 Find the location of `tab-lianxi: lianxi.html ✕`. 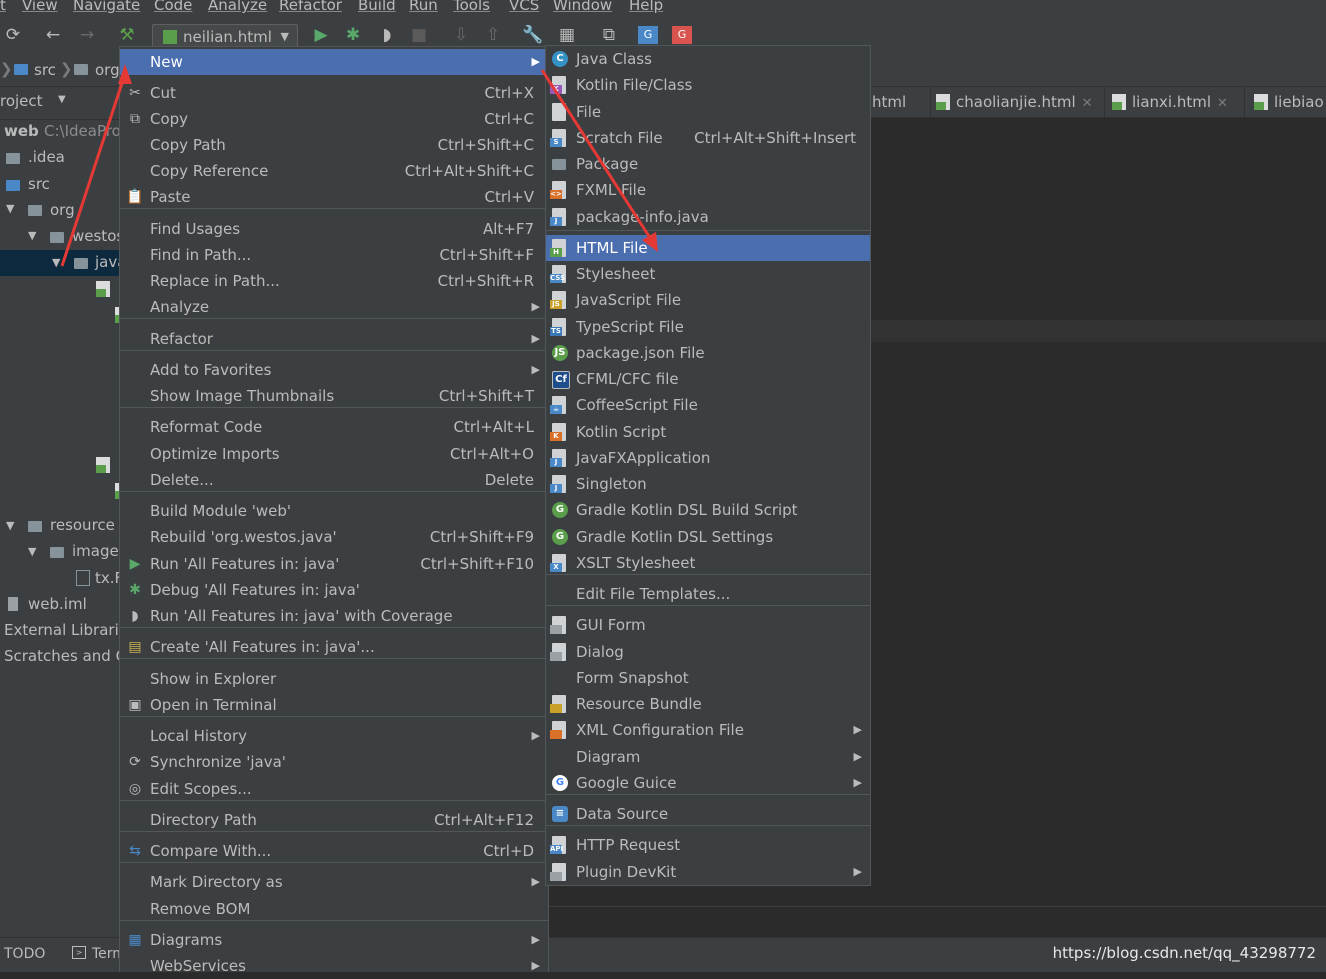

tab-lianxi: lianxi.html ✕ is located at coordinates (1176, 102).